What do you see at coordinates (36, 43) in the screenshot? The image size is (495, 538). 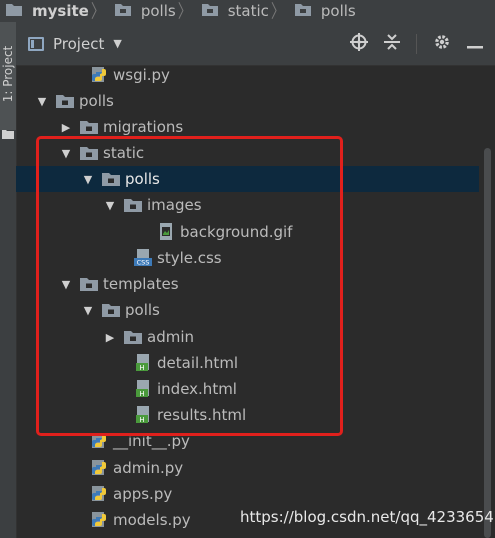 I see `project-view-icon` at bounding box center [36, 43].